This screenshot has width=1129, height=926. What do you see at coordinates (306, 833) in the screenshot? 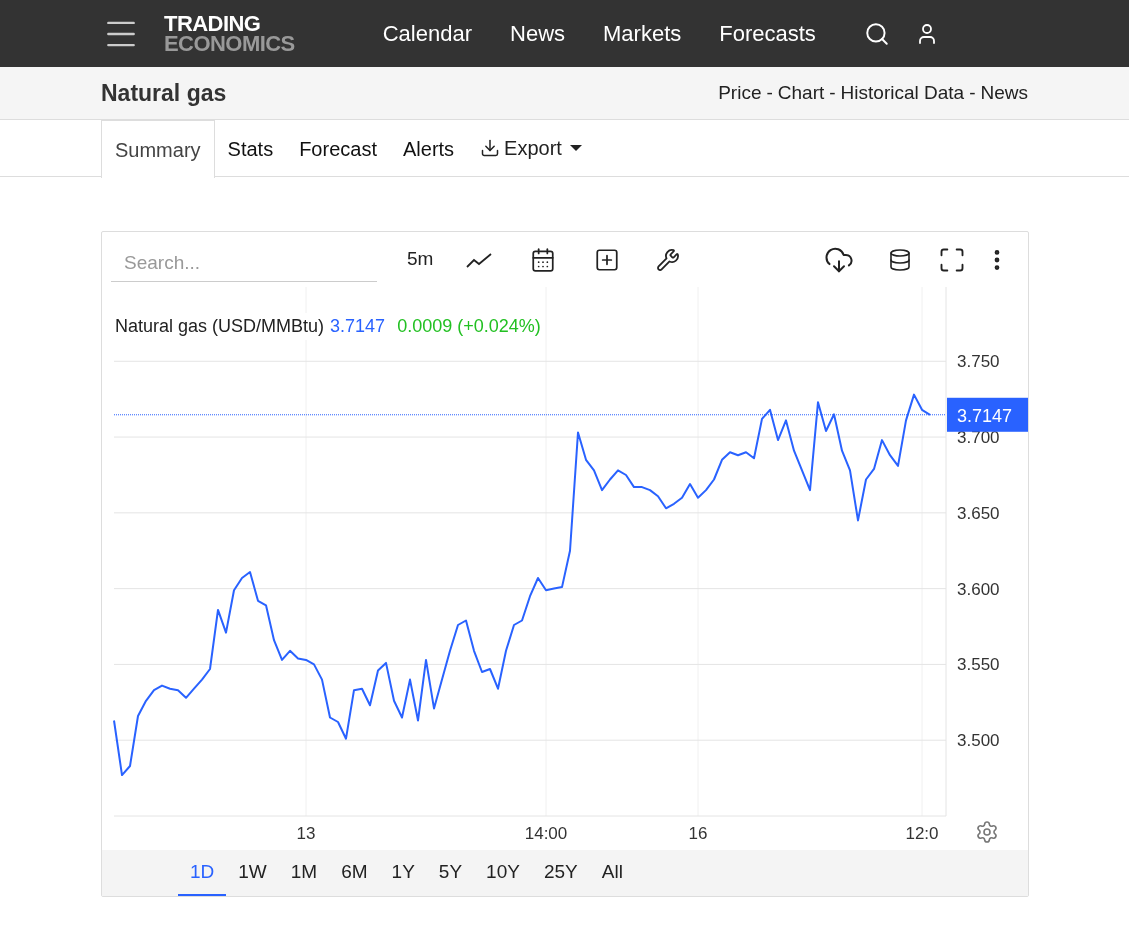
I see `x-axis-label: 13` at bounding box center [306, 833].